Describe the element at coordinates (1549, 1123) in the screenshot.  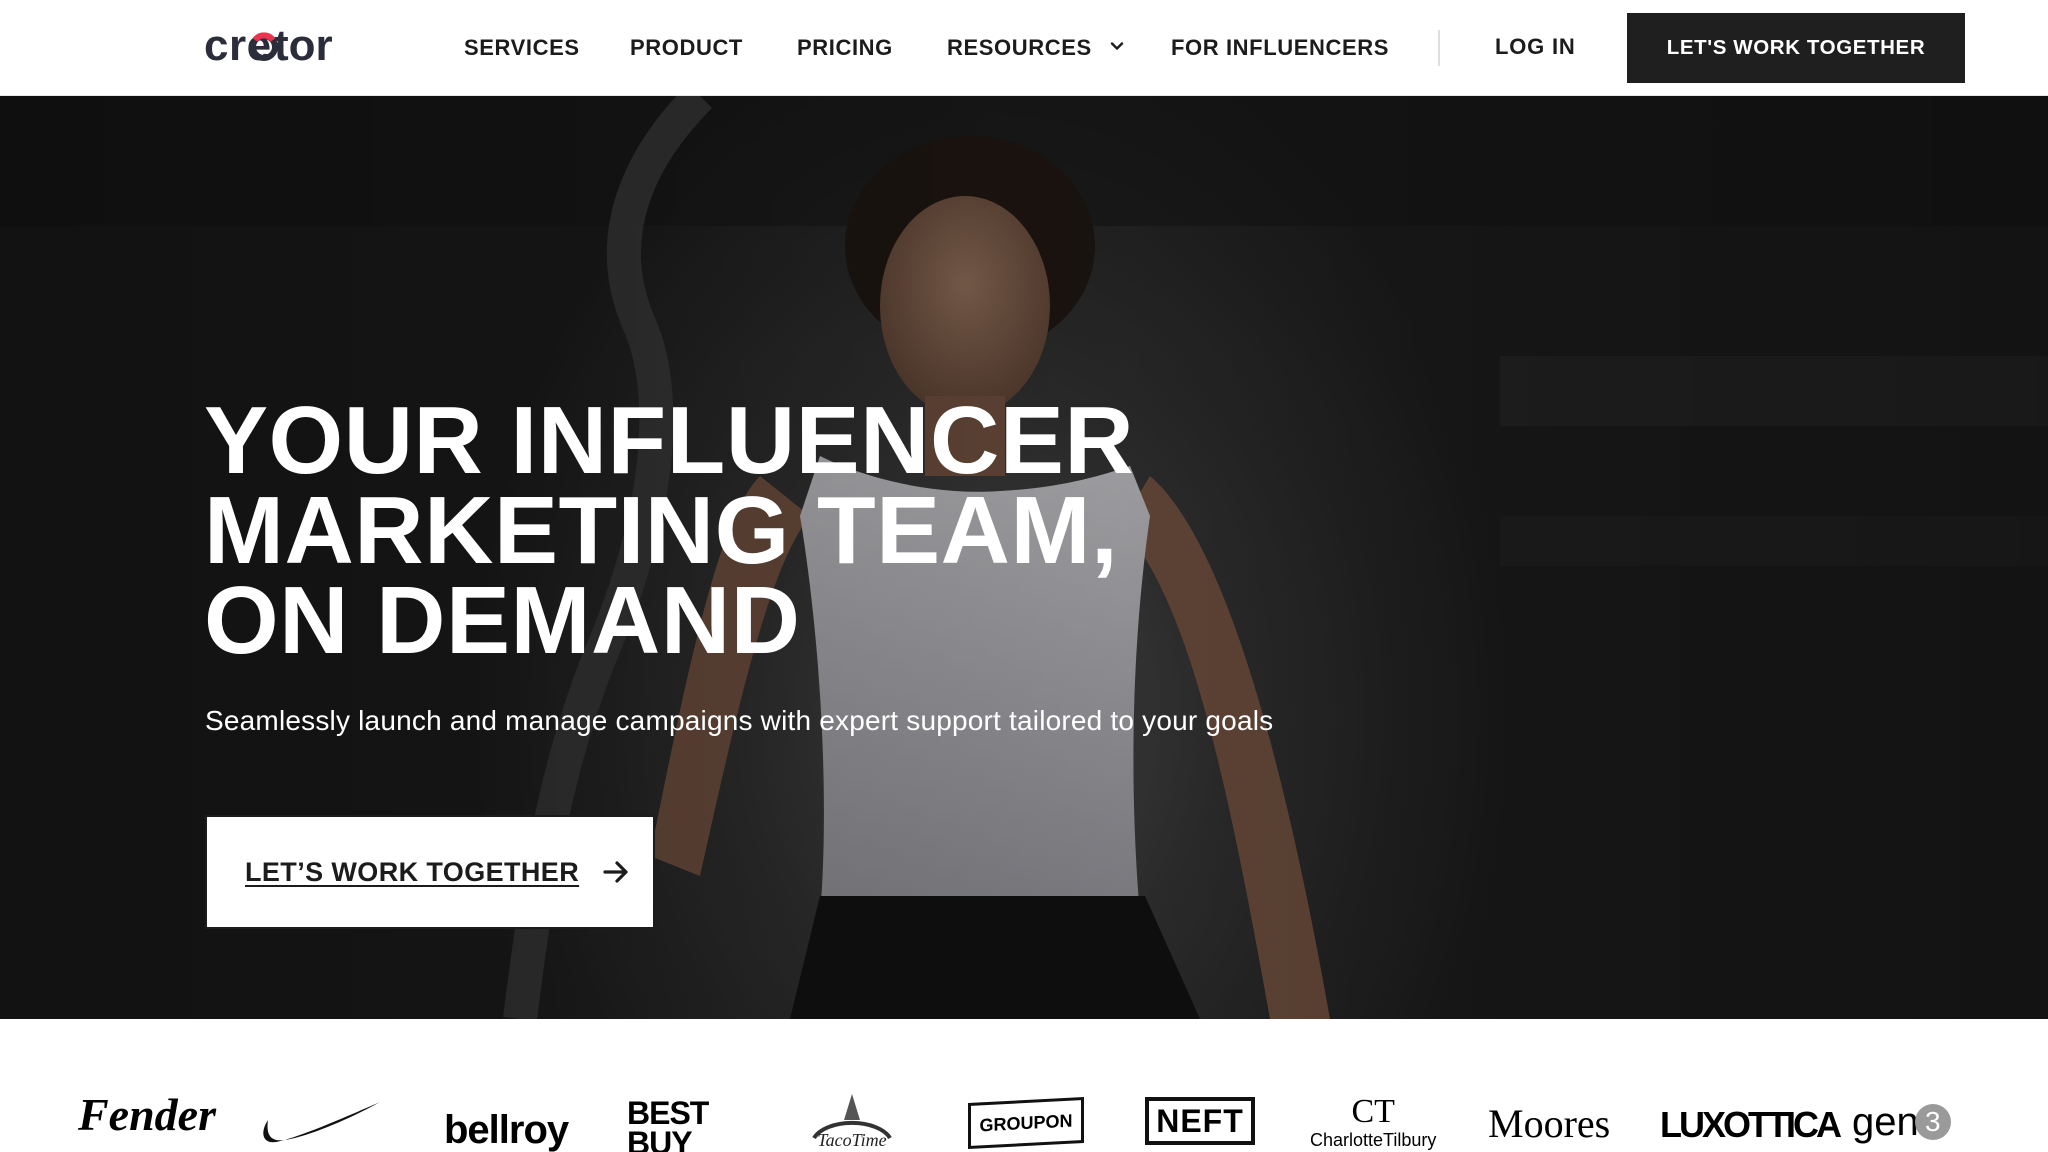
I see `moores-logo: Moores` at that location.